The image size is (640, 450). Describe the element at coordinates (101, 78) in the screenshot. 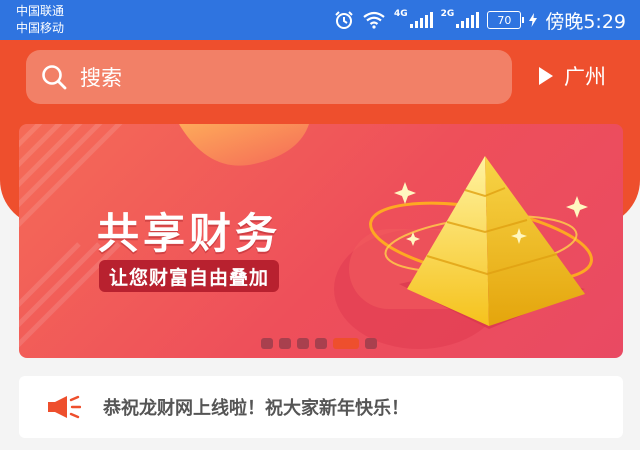

I see `search-placeholder: 搜索` at that location.